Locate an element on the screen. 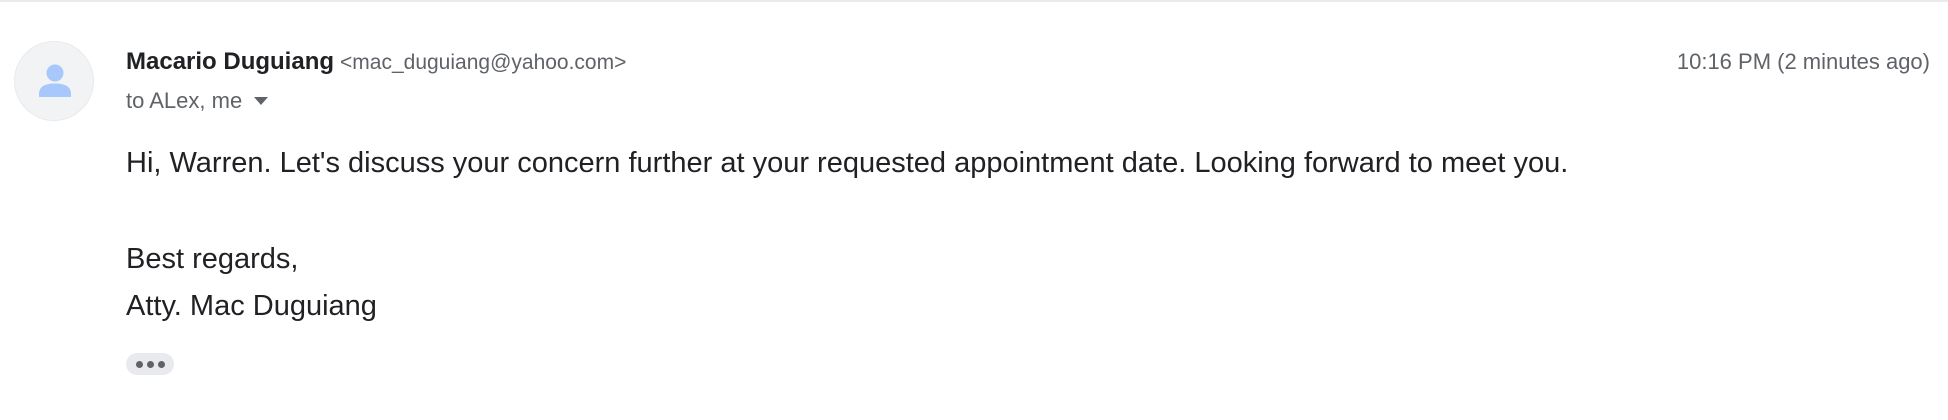 The image size is (1948, 420). recipients-line: to ALex, me is located at coordinates (197, 101).